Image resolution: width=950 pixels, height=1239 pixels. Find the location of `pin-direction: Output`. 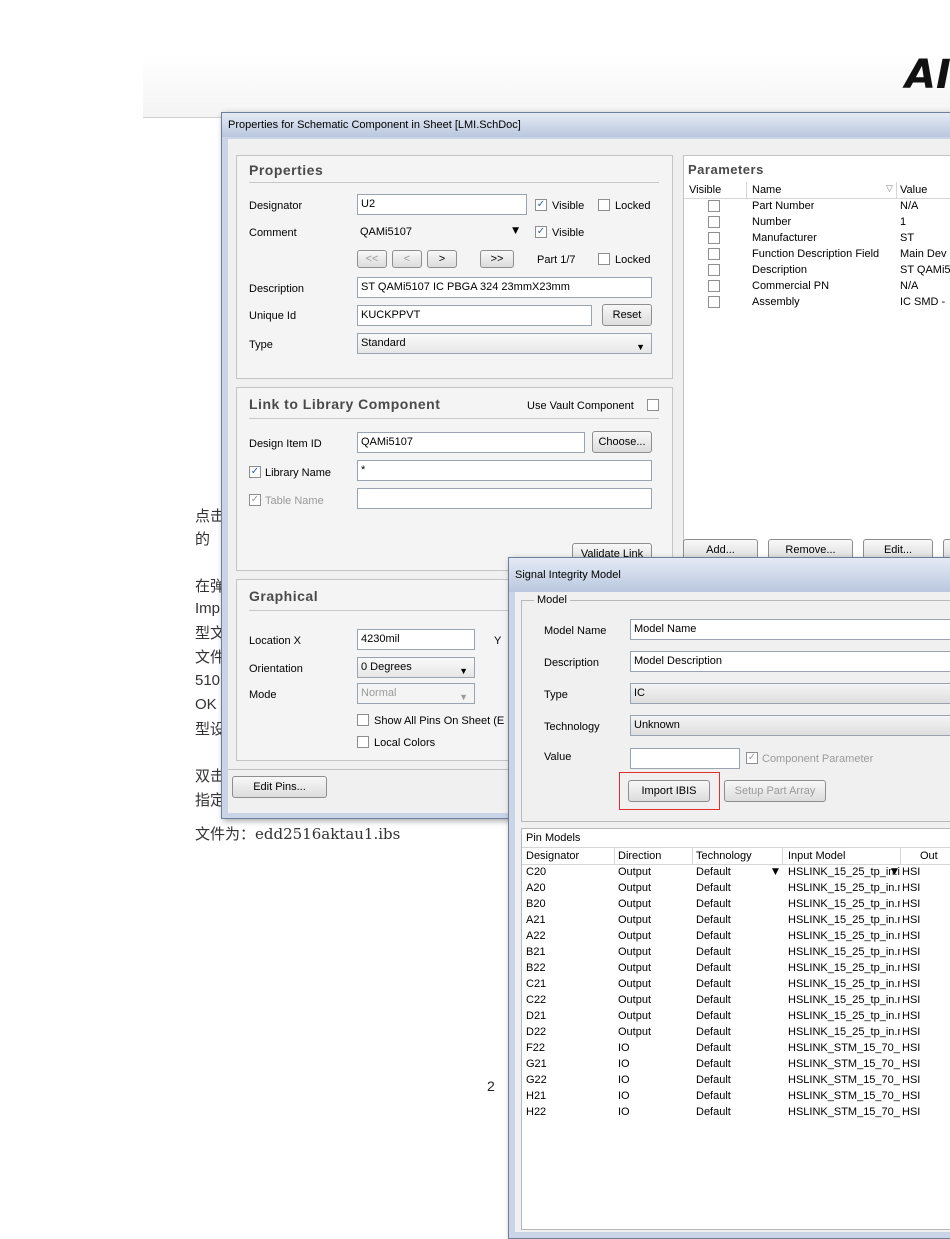

pin-direction: Output is located at coordinates (635, 1000).